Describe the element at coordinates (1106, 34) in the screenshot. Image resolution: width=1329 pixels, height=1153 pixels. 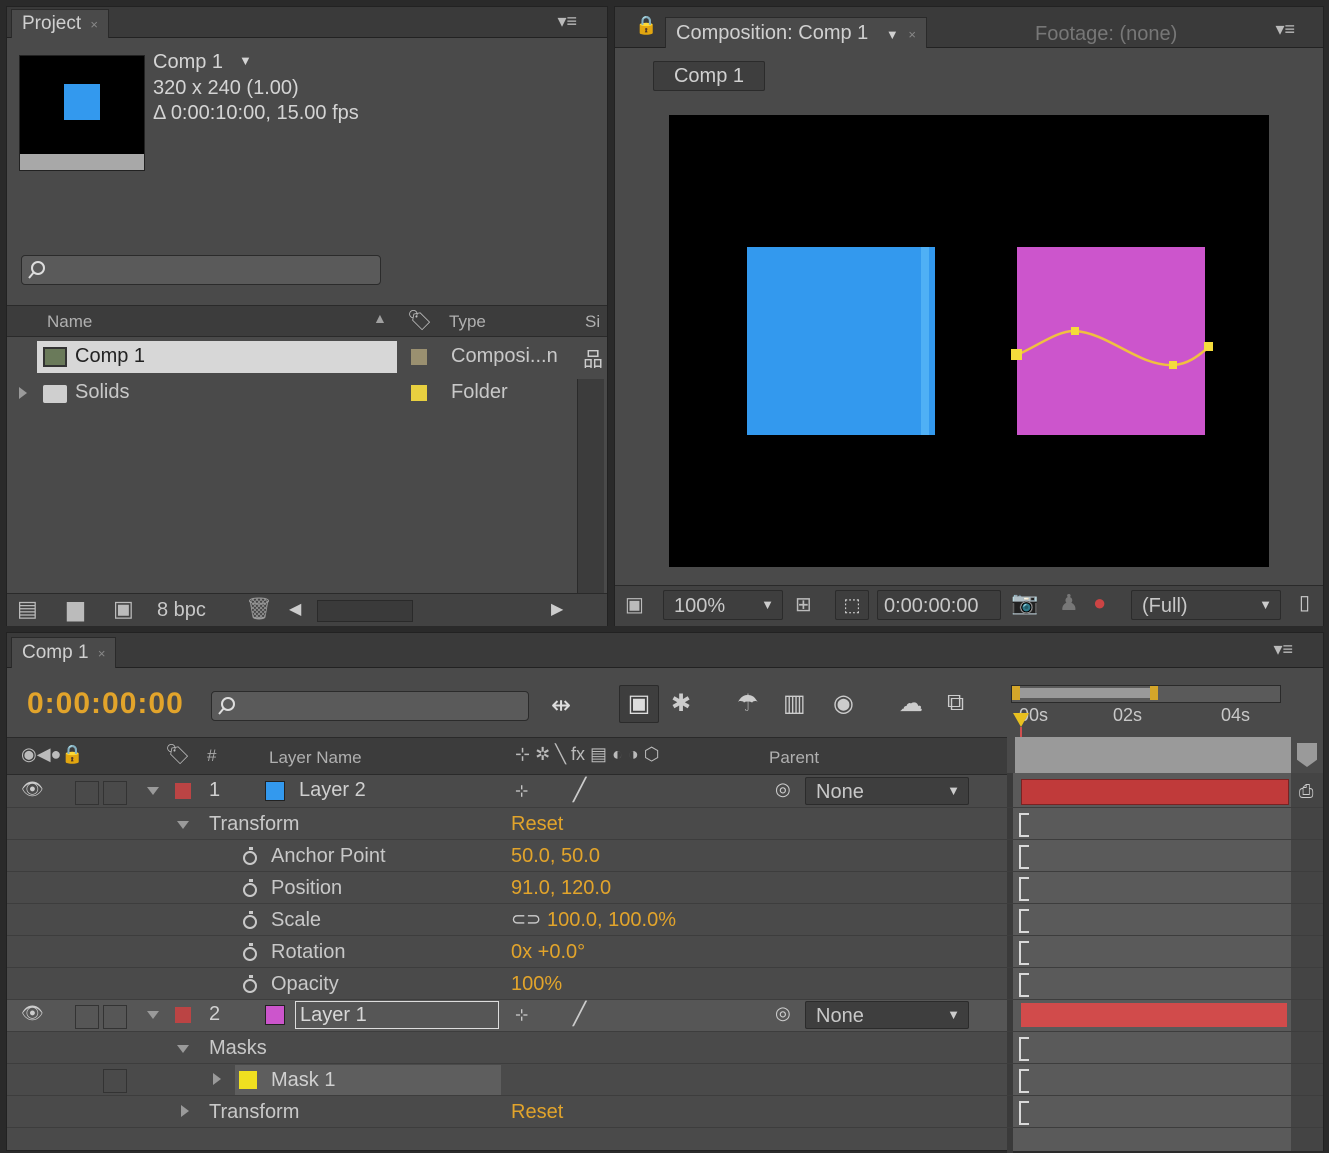
I see `tab-footage: Footage: (none)` at that location.